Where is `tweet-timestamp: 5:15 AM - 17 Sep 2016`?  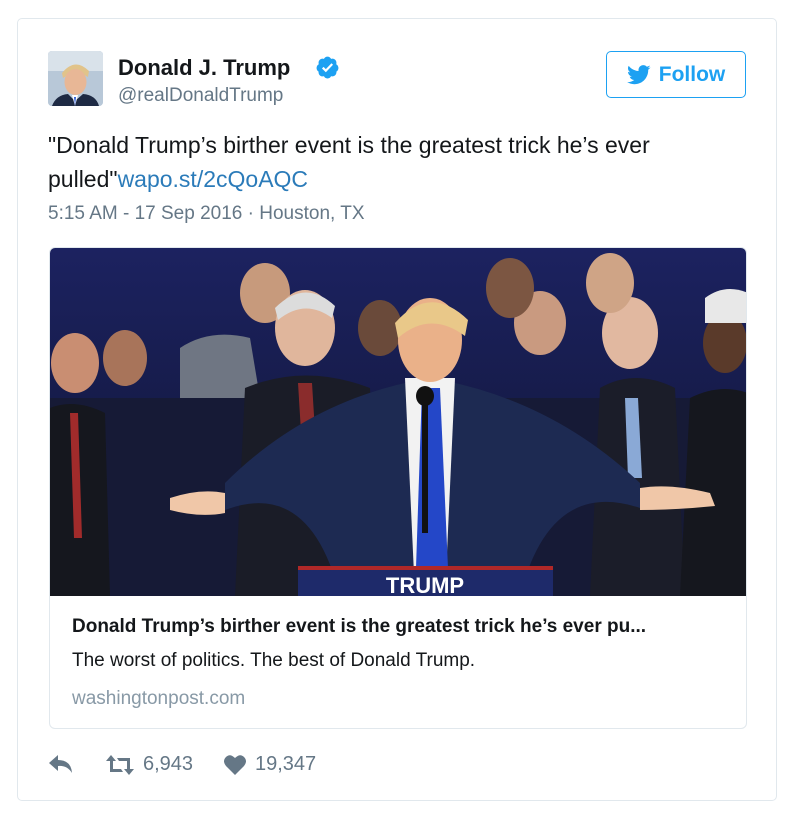 tweet-timestamp: 5:15 AM - 17 Sep 2016 is located at coordinates (145, 213).